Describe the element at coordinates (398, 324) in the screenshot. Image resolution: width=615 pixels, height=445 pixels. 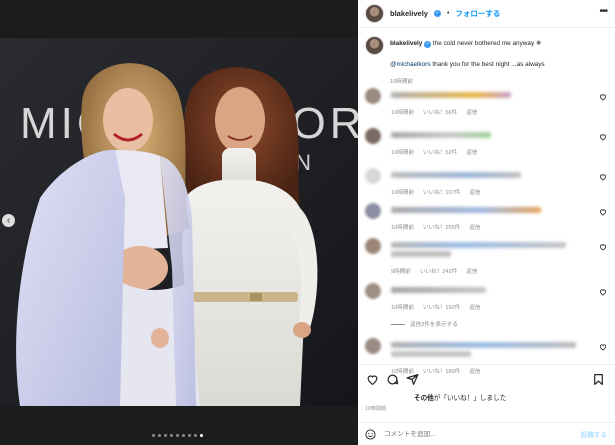
I see `replies-line` at that location.